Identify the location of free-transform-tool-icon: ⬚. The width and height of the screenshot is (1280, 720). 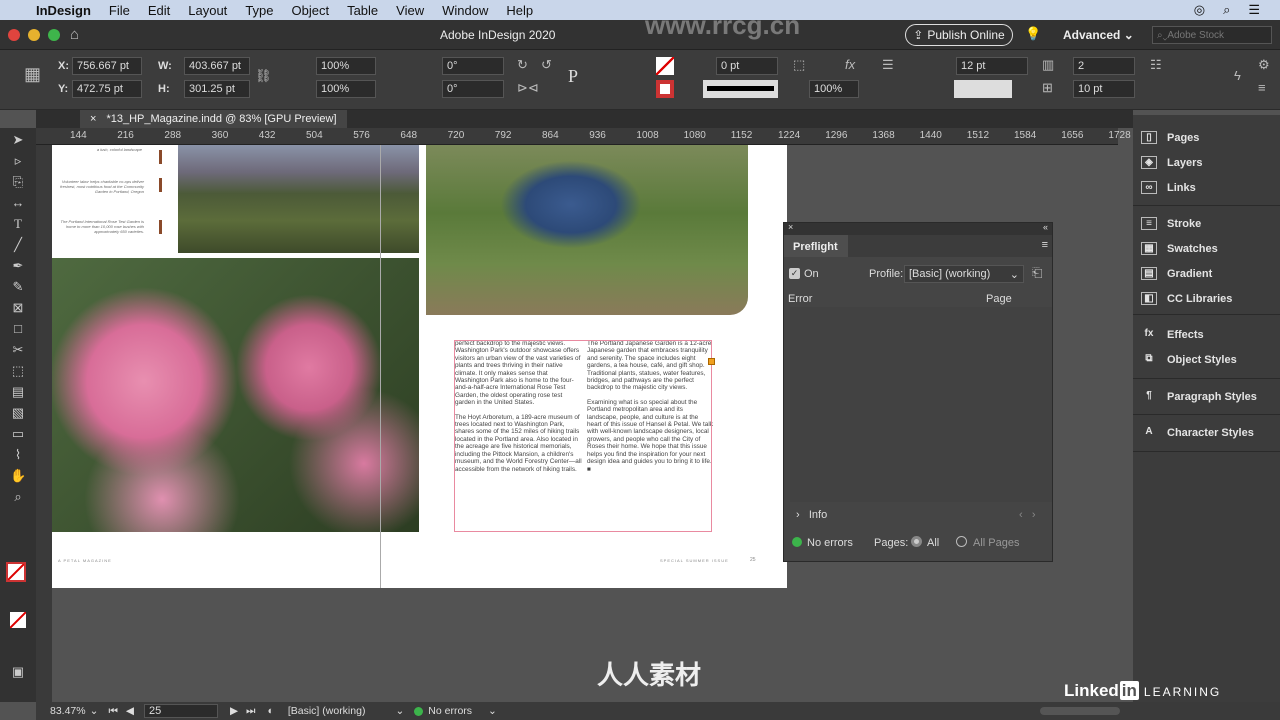
(18, 371).